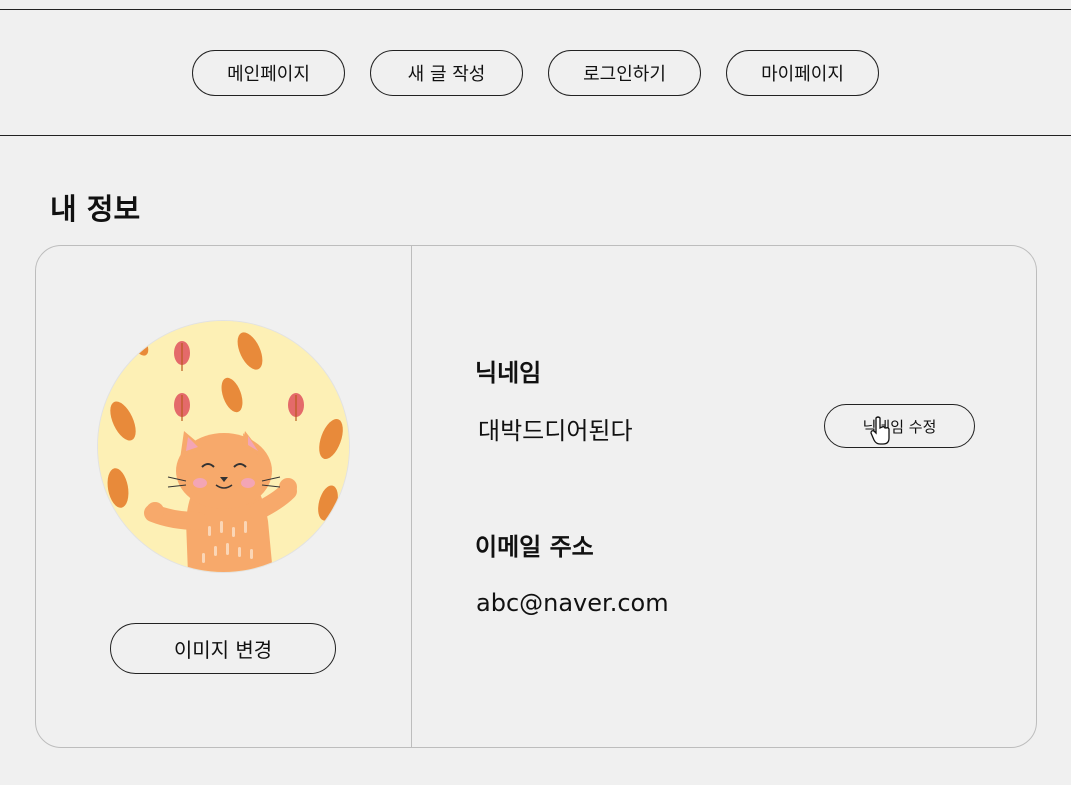 Image resolution: width=1071 pixels, height=785 pixels. I want to click on card-divider, so click(411, 496).